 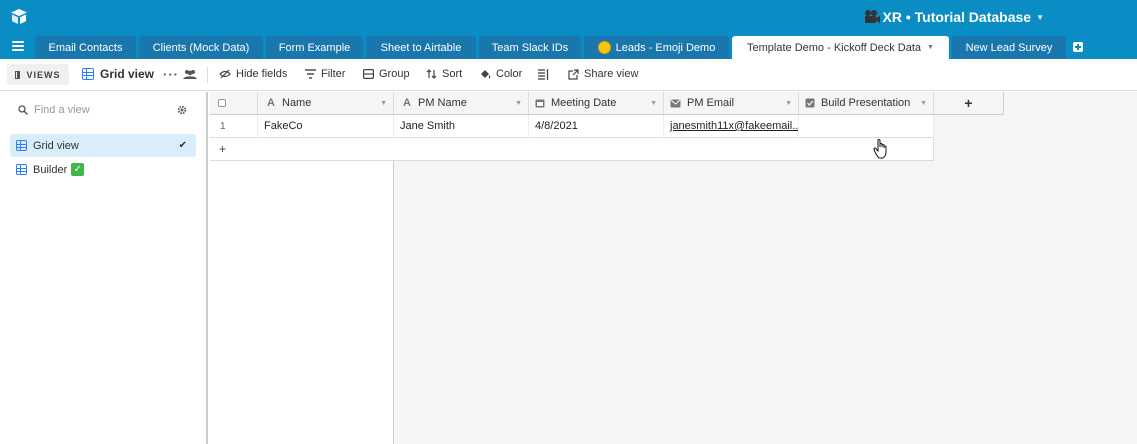 I want to click on base-title: XR • Tutorial Database ▼, so click(x=953, y=17).